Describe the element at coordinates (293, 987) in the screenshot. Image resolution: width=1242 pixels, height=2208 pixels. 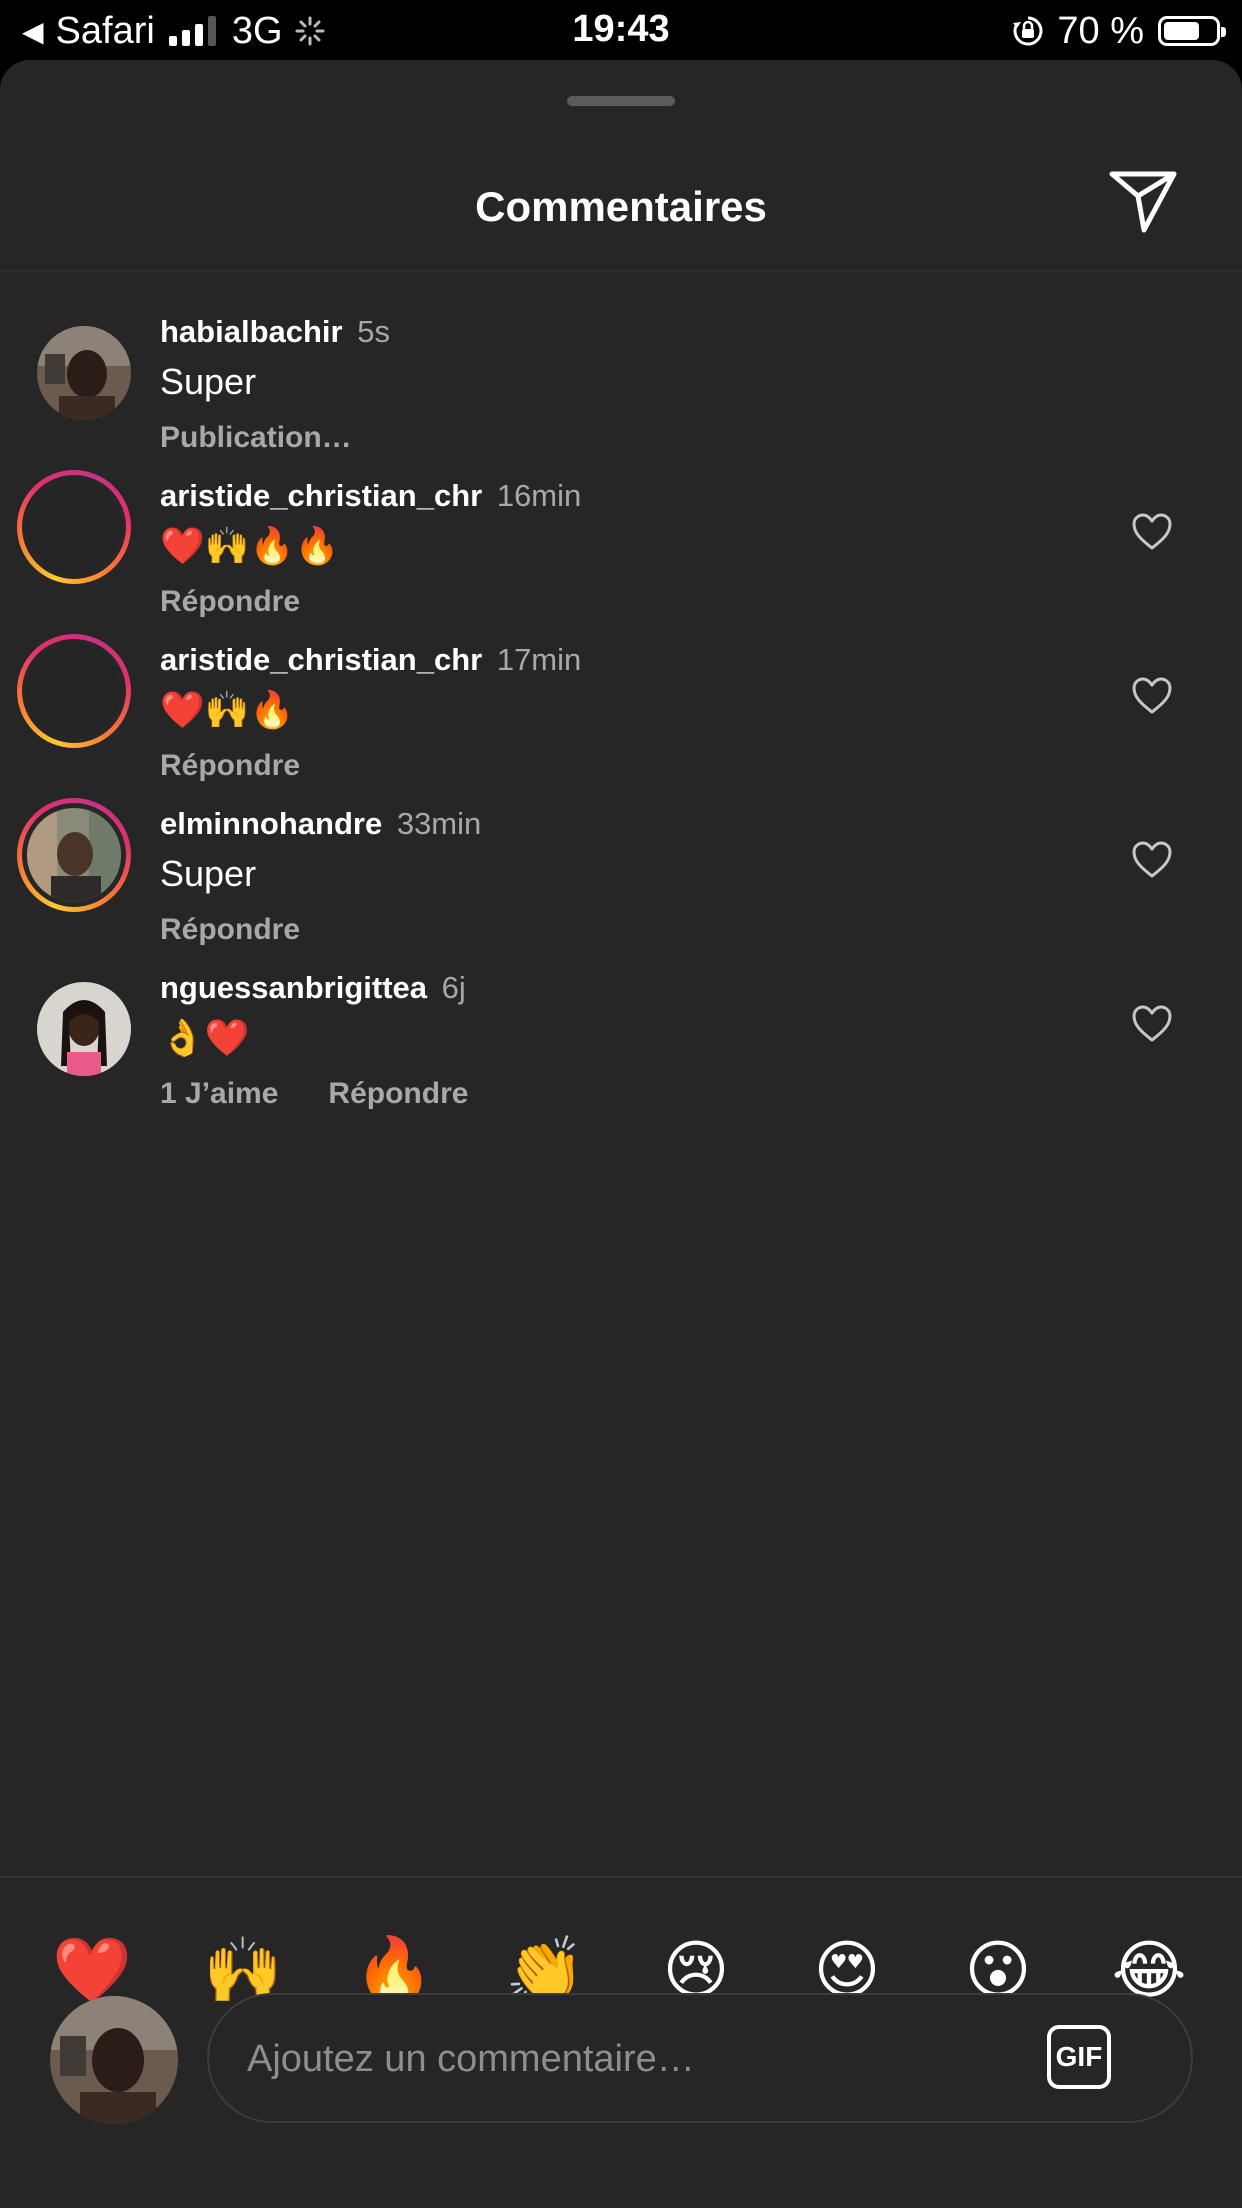
I see `comment-username: nguessanbrigittea` at that location.